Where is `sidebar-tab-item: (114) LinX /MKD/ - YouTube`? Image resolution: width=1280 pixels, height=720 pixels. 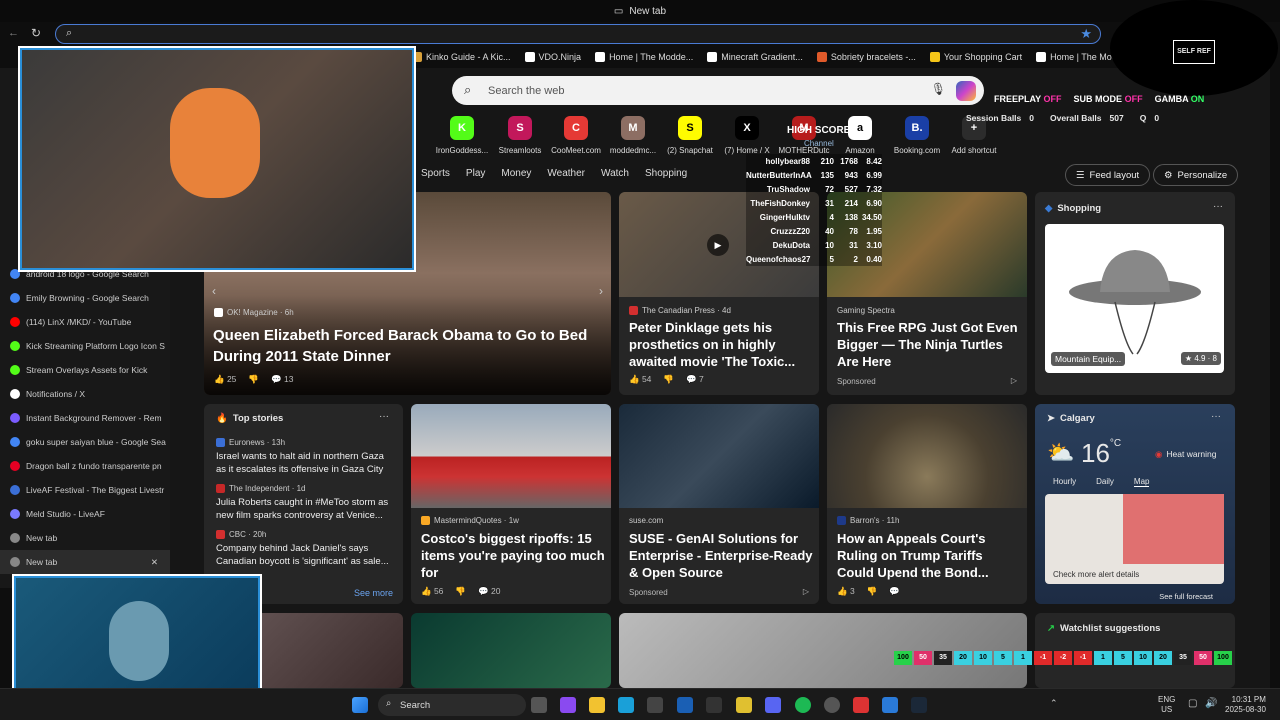
sidebar-tab-item: (114) LinX /MKD/ - YouTube is located at coordinates (85, 322).